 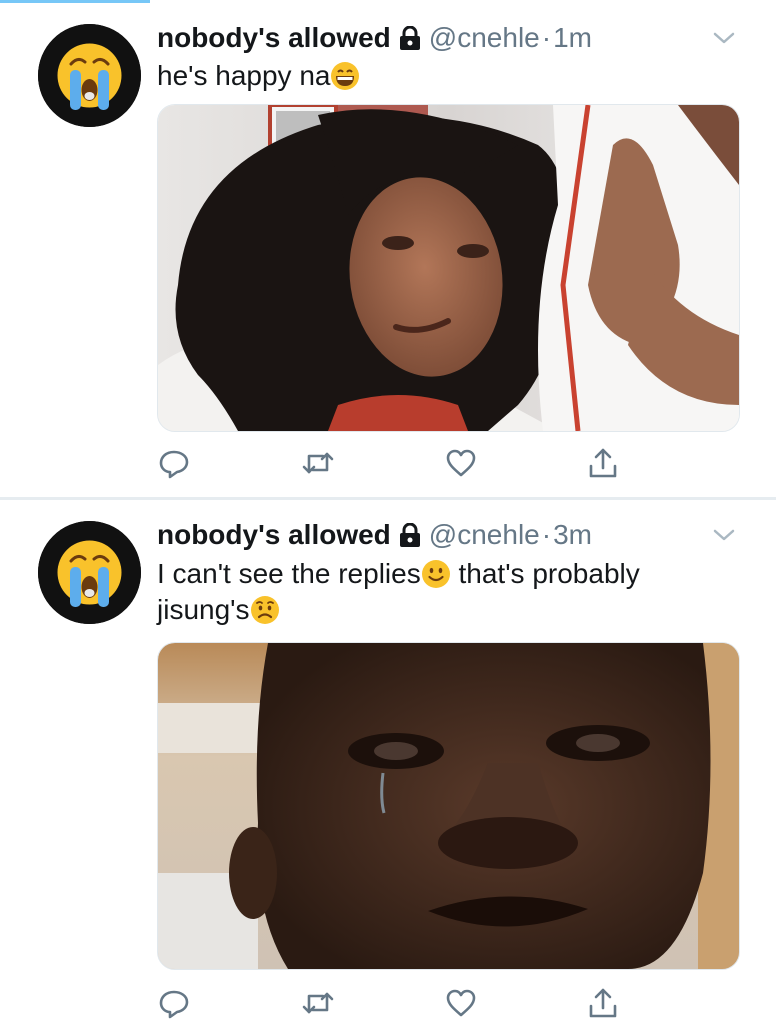 What do you see at coordinates (289, 573) in the screenshot?
I see `tweet-text-part: I can't see the replies` at bounding box center [289, 573].